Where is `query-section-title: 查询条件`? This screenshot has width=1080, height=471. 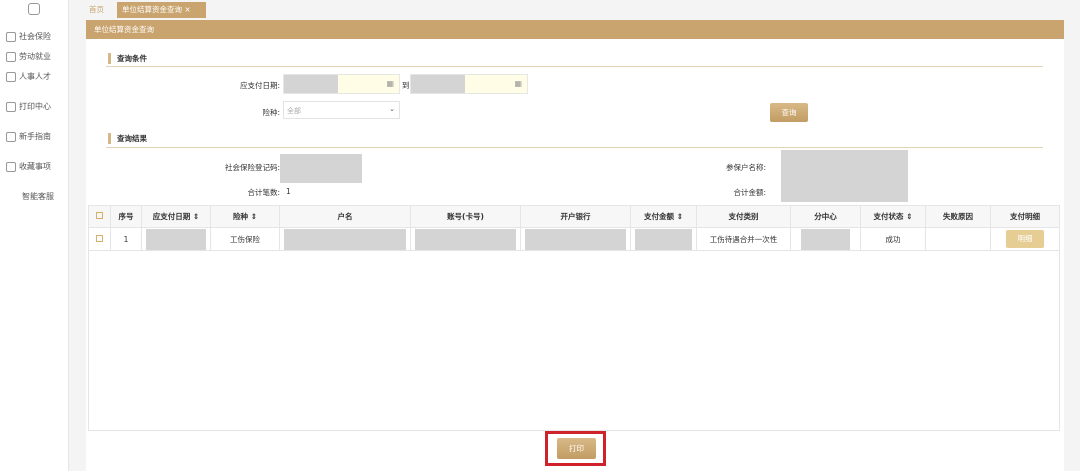 query-section-title: 查询条件 is located at coordinates (127, 58).